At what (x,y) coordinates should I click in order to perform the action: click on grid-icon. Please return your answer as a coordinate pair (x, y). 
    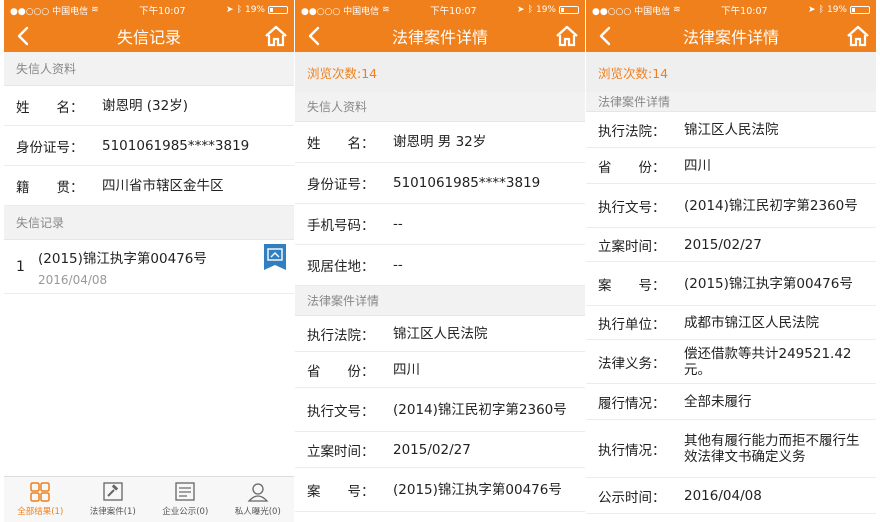
    Looking at the image, I should click on (40, 492).